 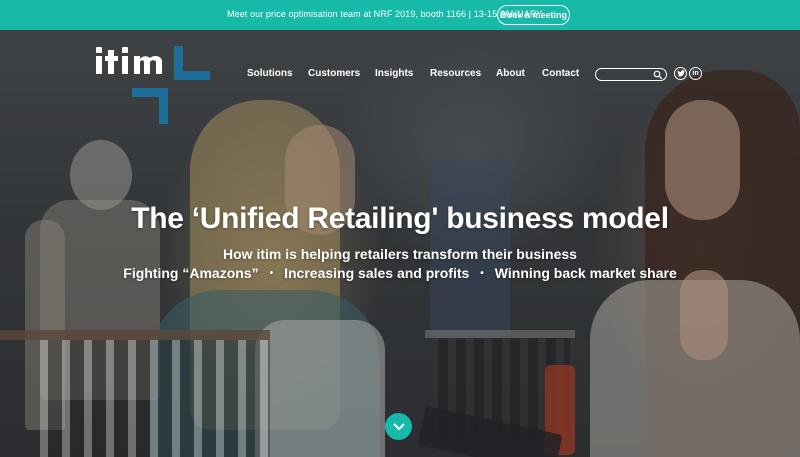 I want to click on linkedin-icon: in, so click(x=695, y=73).